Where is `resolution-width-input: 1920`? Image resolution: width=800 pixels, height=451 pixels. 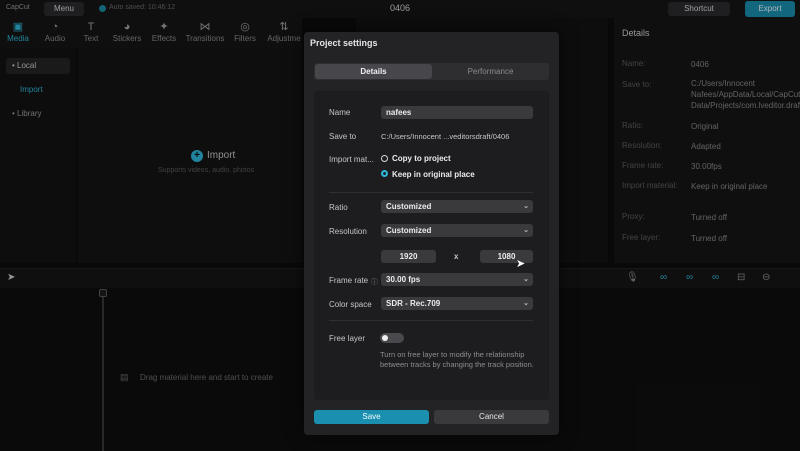
resolution-width-input: 1920 is located at coordinates (408, 256).